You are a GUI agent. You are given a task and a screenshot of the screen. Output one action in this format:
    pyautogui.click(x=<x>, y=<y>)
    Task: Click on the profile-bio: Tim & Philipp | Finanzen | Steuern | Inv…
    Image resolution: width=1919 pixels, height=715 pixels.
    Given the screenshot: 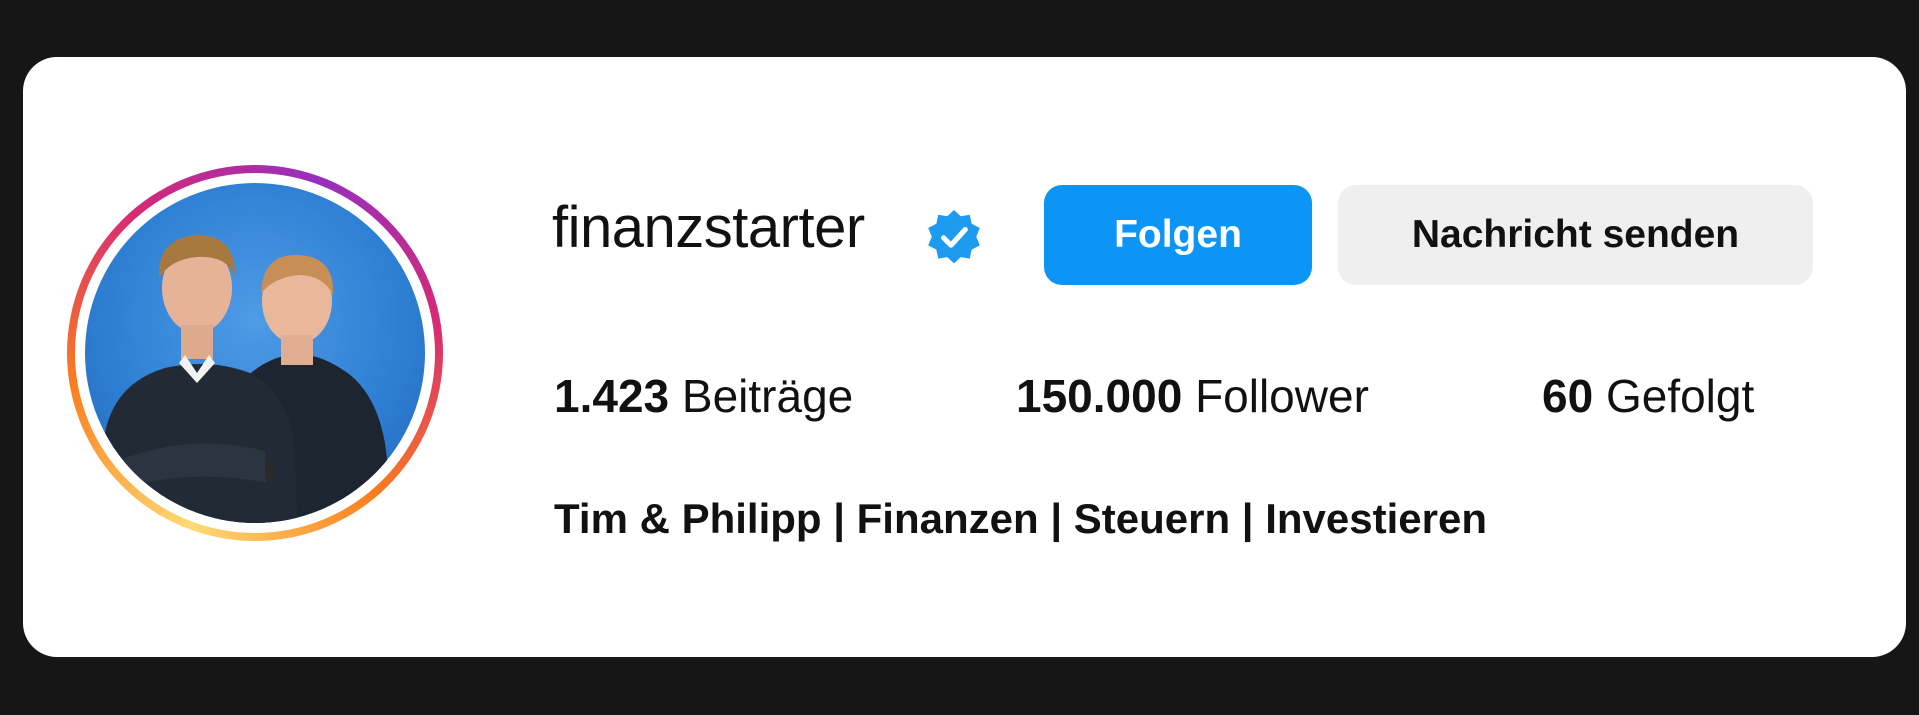 What is the action you would take?
    pyautogui.click(x=1020, y=518)
    